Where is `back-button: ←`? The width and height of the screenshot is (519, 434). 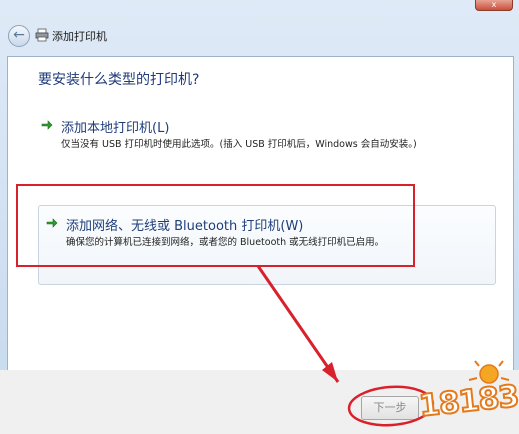 back-button: ← is located at coordinates (19, 36).